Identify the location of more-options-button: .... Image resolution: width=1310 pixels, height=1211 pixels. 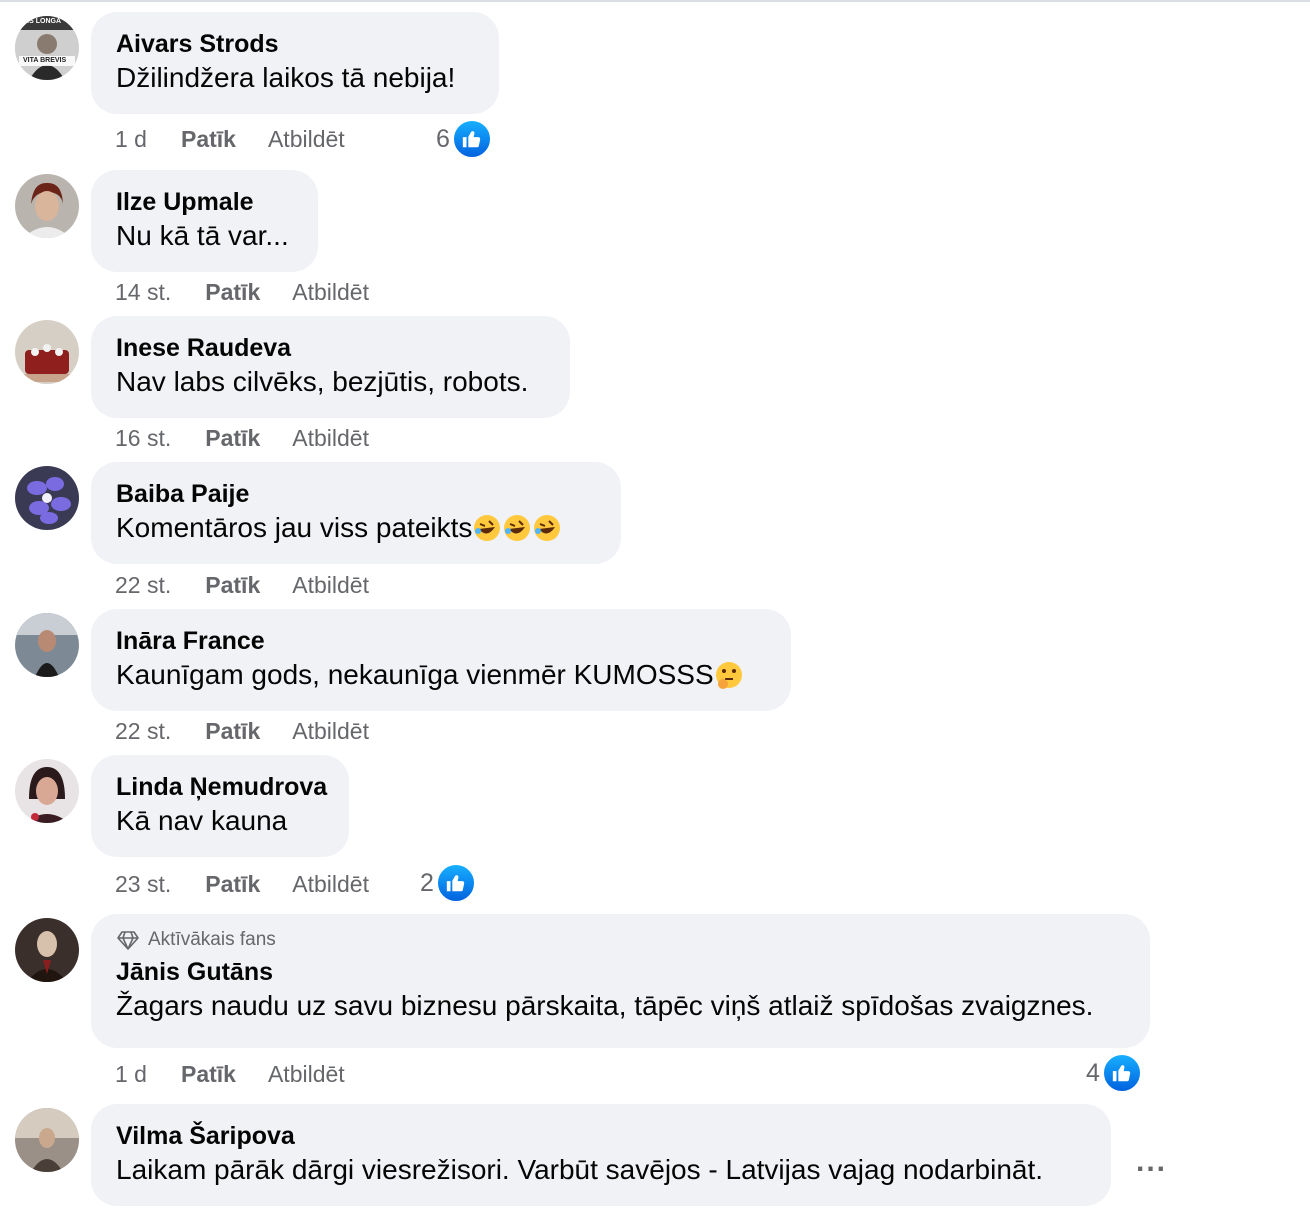
(1151, 1162).